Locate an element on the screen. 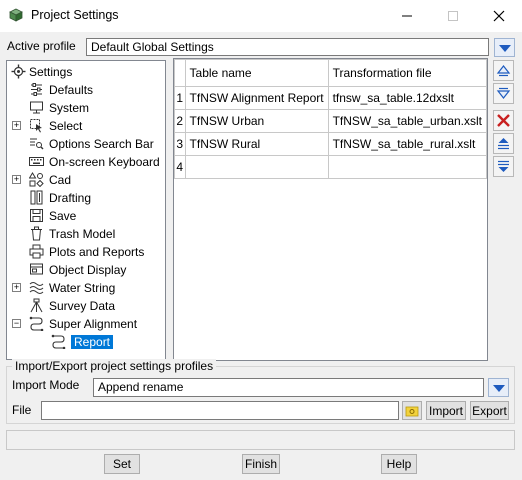  tree-item-trash-model: Trash Model is located at coordinates (86, 234).